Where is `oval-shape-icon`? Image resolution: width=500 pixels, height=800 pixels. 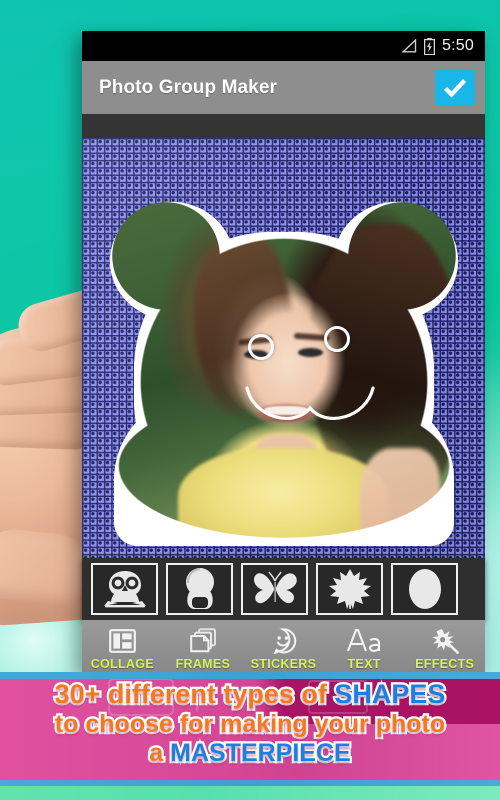
oval-shape-icon is located at coordinates (425, 589).